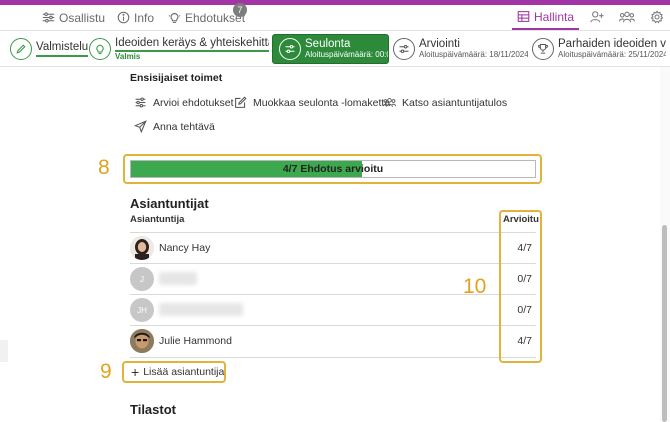  I want to click on expert-name: Julie Hammond, so click(195, 341).